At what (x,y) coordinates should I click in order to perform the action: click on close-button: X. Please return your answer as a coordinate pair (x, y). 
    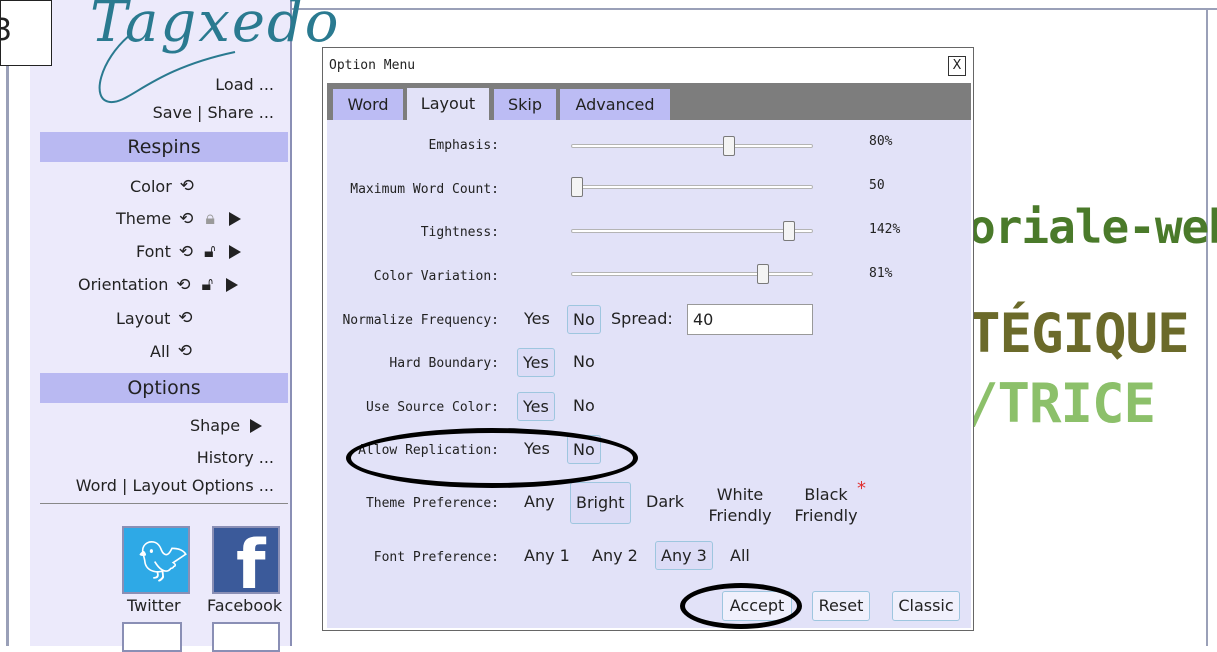
    Looking at the image, I should click on (957, 66).